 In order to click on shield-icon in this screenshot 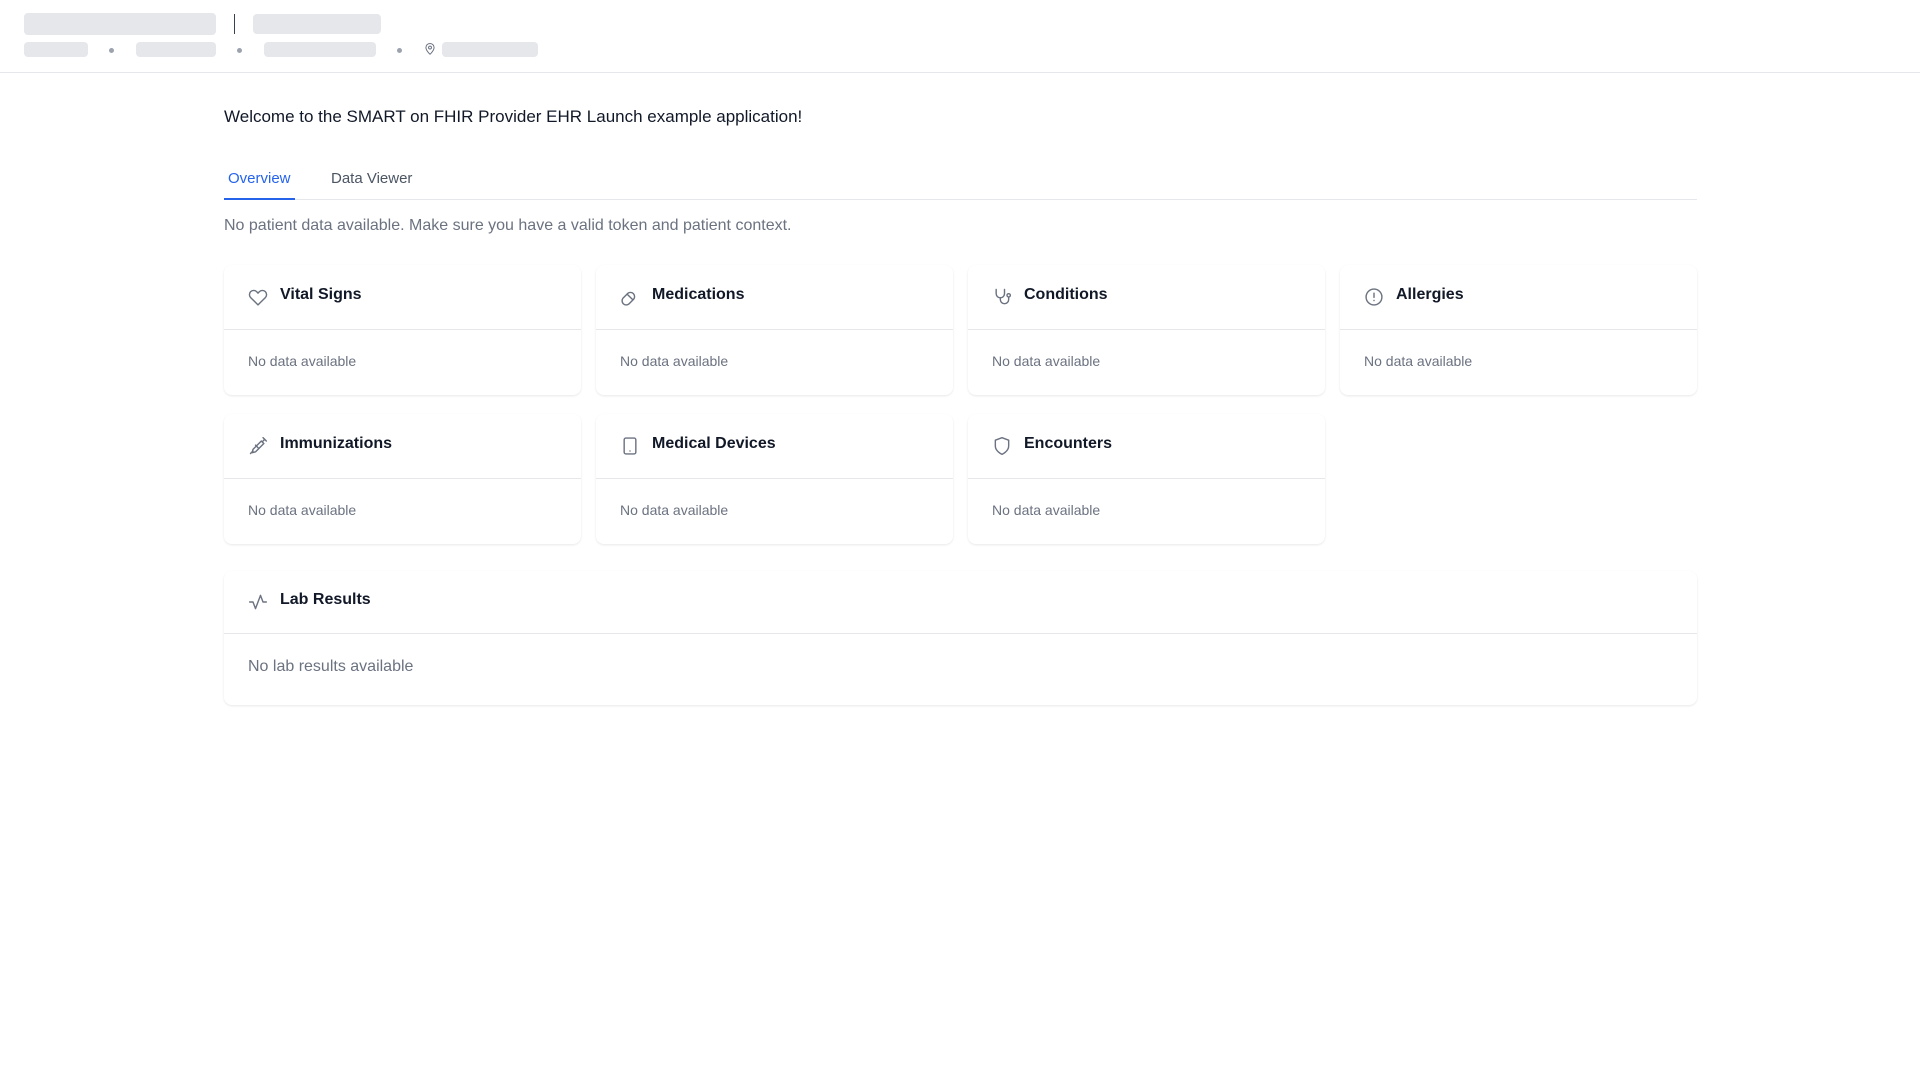, I will do `click(1002, 446)`.